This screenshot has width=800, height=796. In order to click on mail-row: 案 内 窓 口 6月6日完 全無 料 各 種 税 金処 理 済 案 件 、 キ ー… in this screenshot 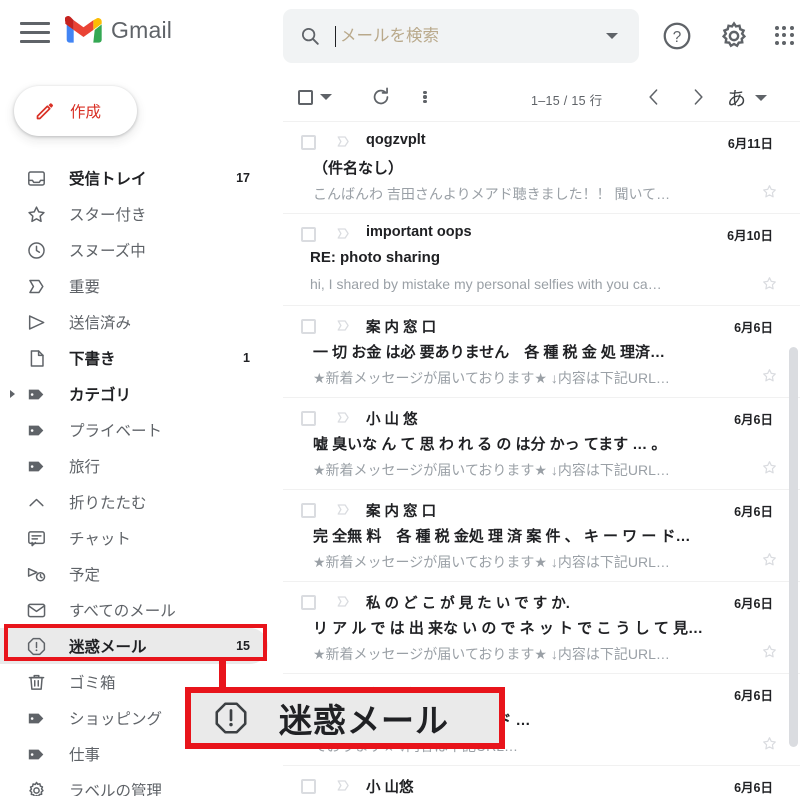, I will do `click(541, 536)`.